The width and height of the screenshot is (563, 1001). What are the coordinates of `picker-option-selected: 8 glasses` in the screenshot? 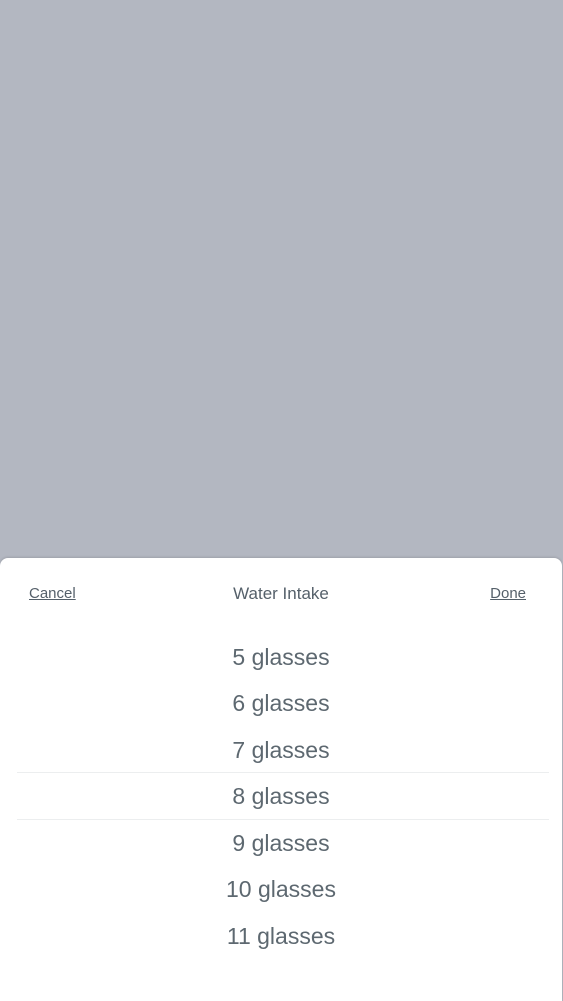 It's located at (281, 796).